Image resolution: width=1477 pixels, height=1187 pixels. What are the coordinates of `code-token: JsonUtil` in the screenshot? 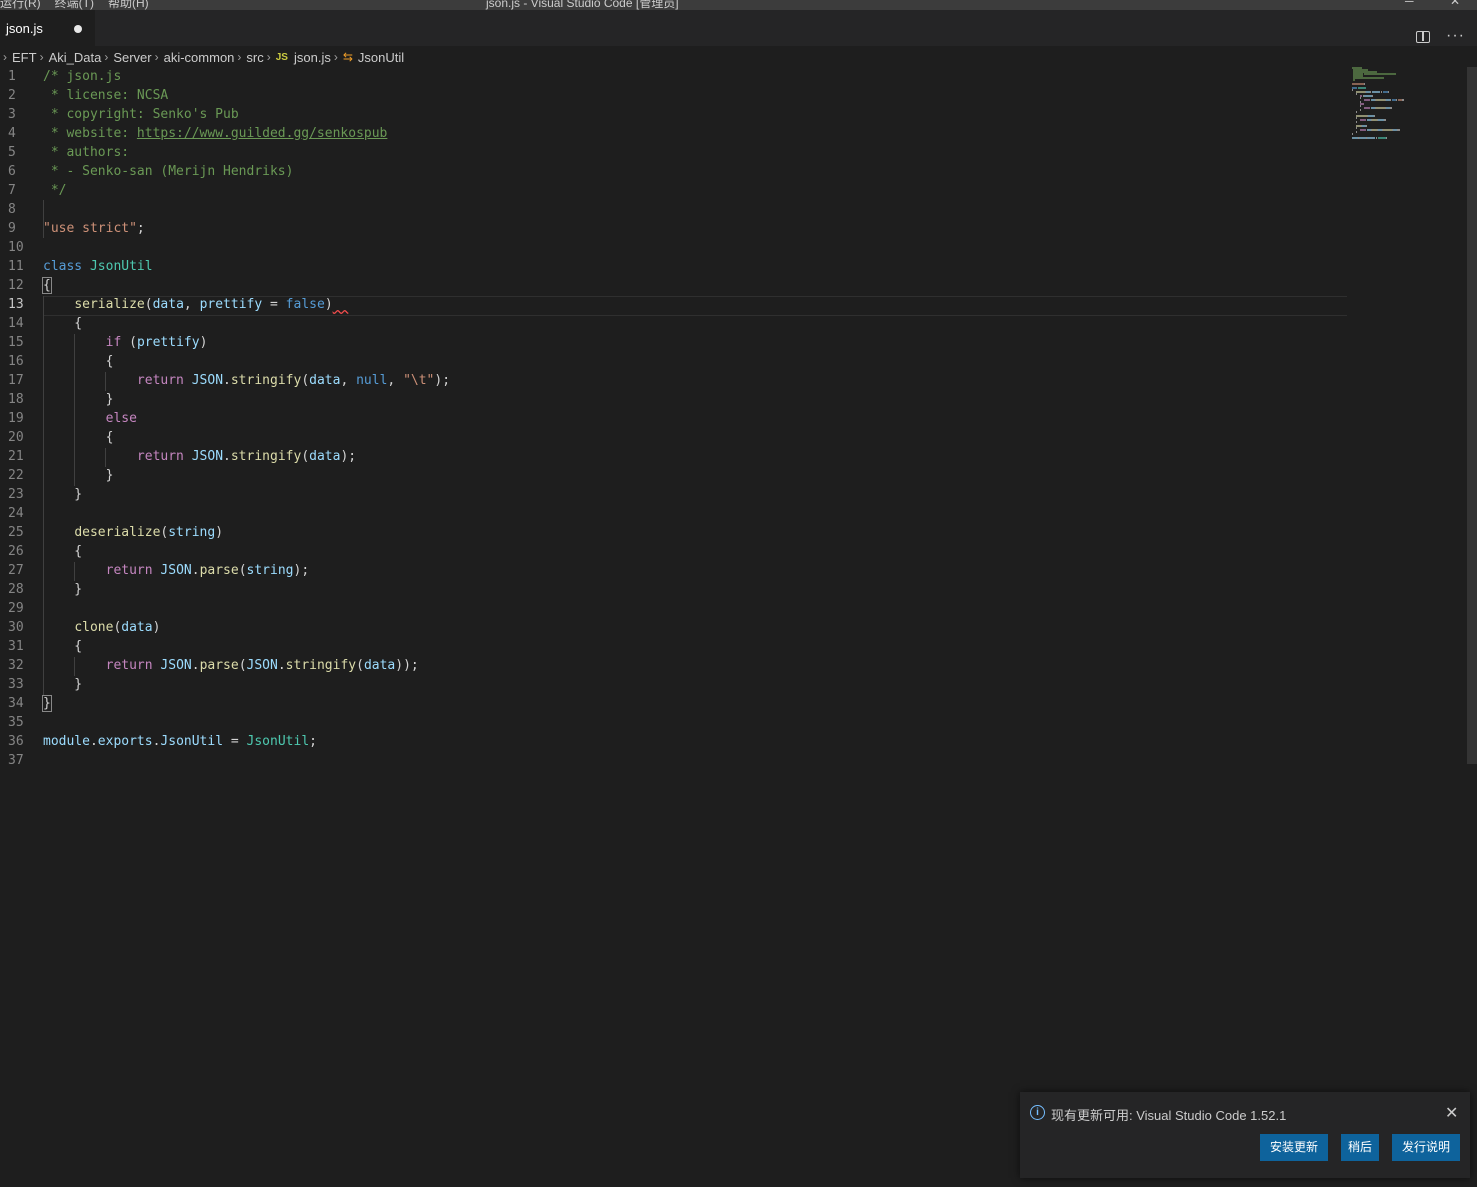 It's located at (278, 741).